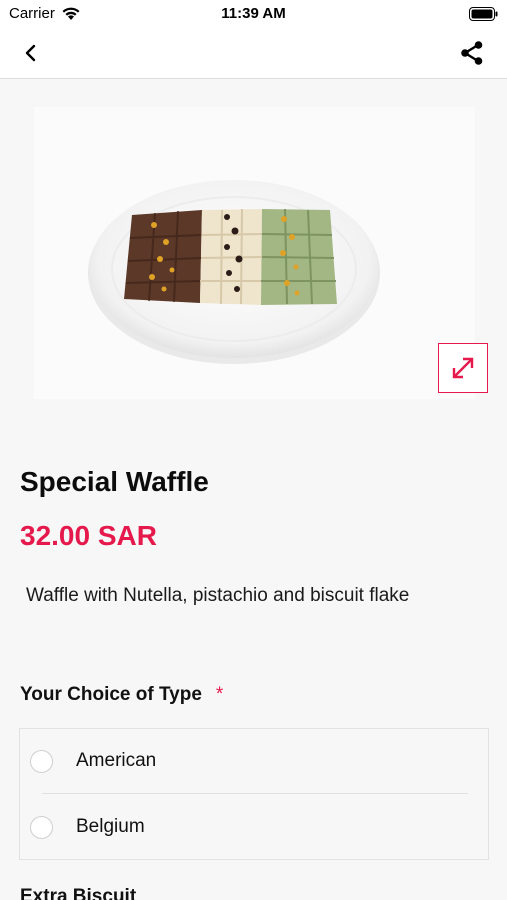 This screenshot has width=507, height=900. I want to click on status-bar: Carrier 11:39 AM, so click(253, 14).